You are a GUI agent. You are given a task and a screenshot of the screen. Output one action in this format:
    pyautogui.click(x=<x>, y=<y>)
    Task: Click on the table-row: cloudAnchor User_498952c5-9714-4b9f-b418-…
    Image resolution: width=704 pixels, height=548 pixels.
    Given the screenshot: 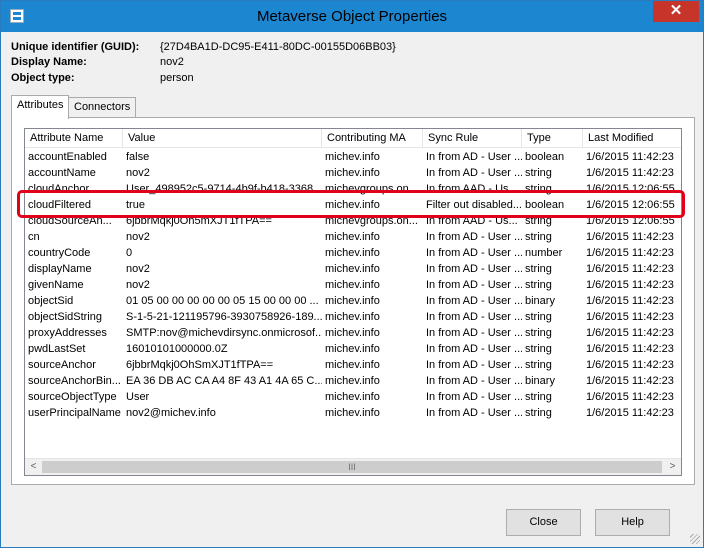 What is the action you would take?
    pyautogui.click(x=353, y=189)
    